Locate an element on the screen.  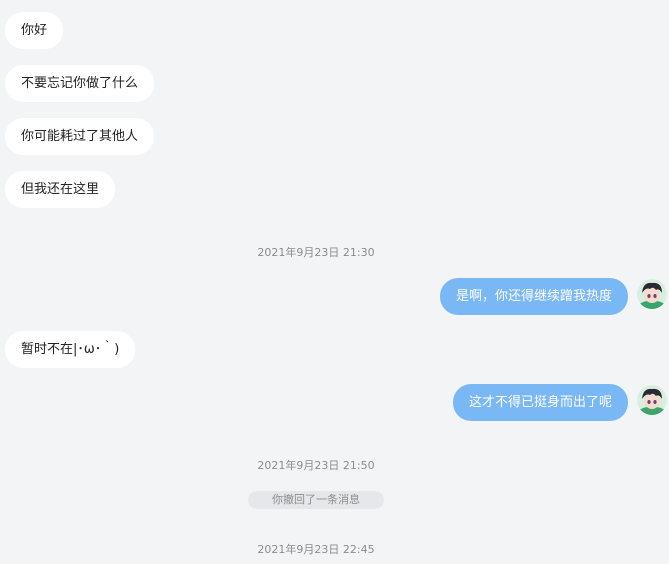
message-timestamp: 2021年9月23日 21:50 is located at coordinates (316, 465).